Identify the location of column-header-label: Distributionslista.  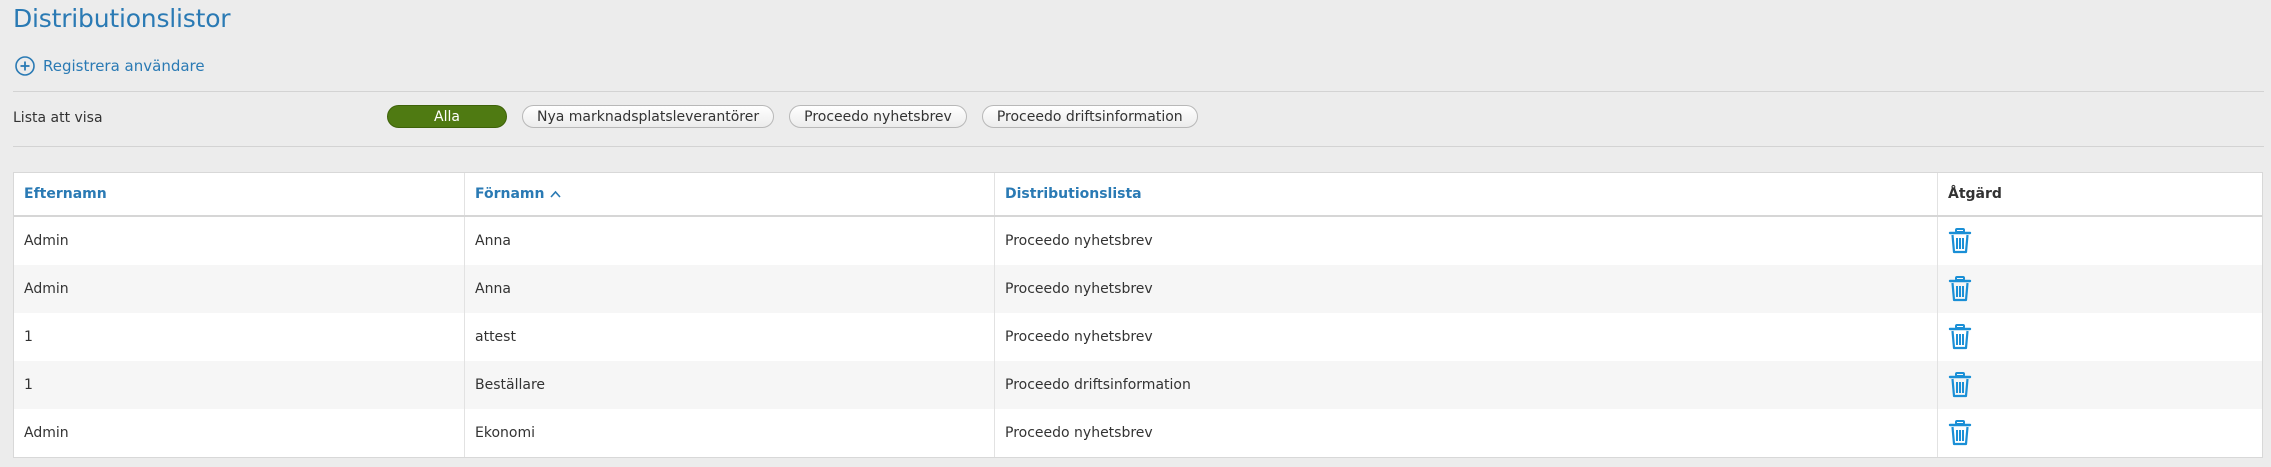
(1073, 194).